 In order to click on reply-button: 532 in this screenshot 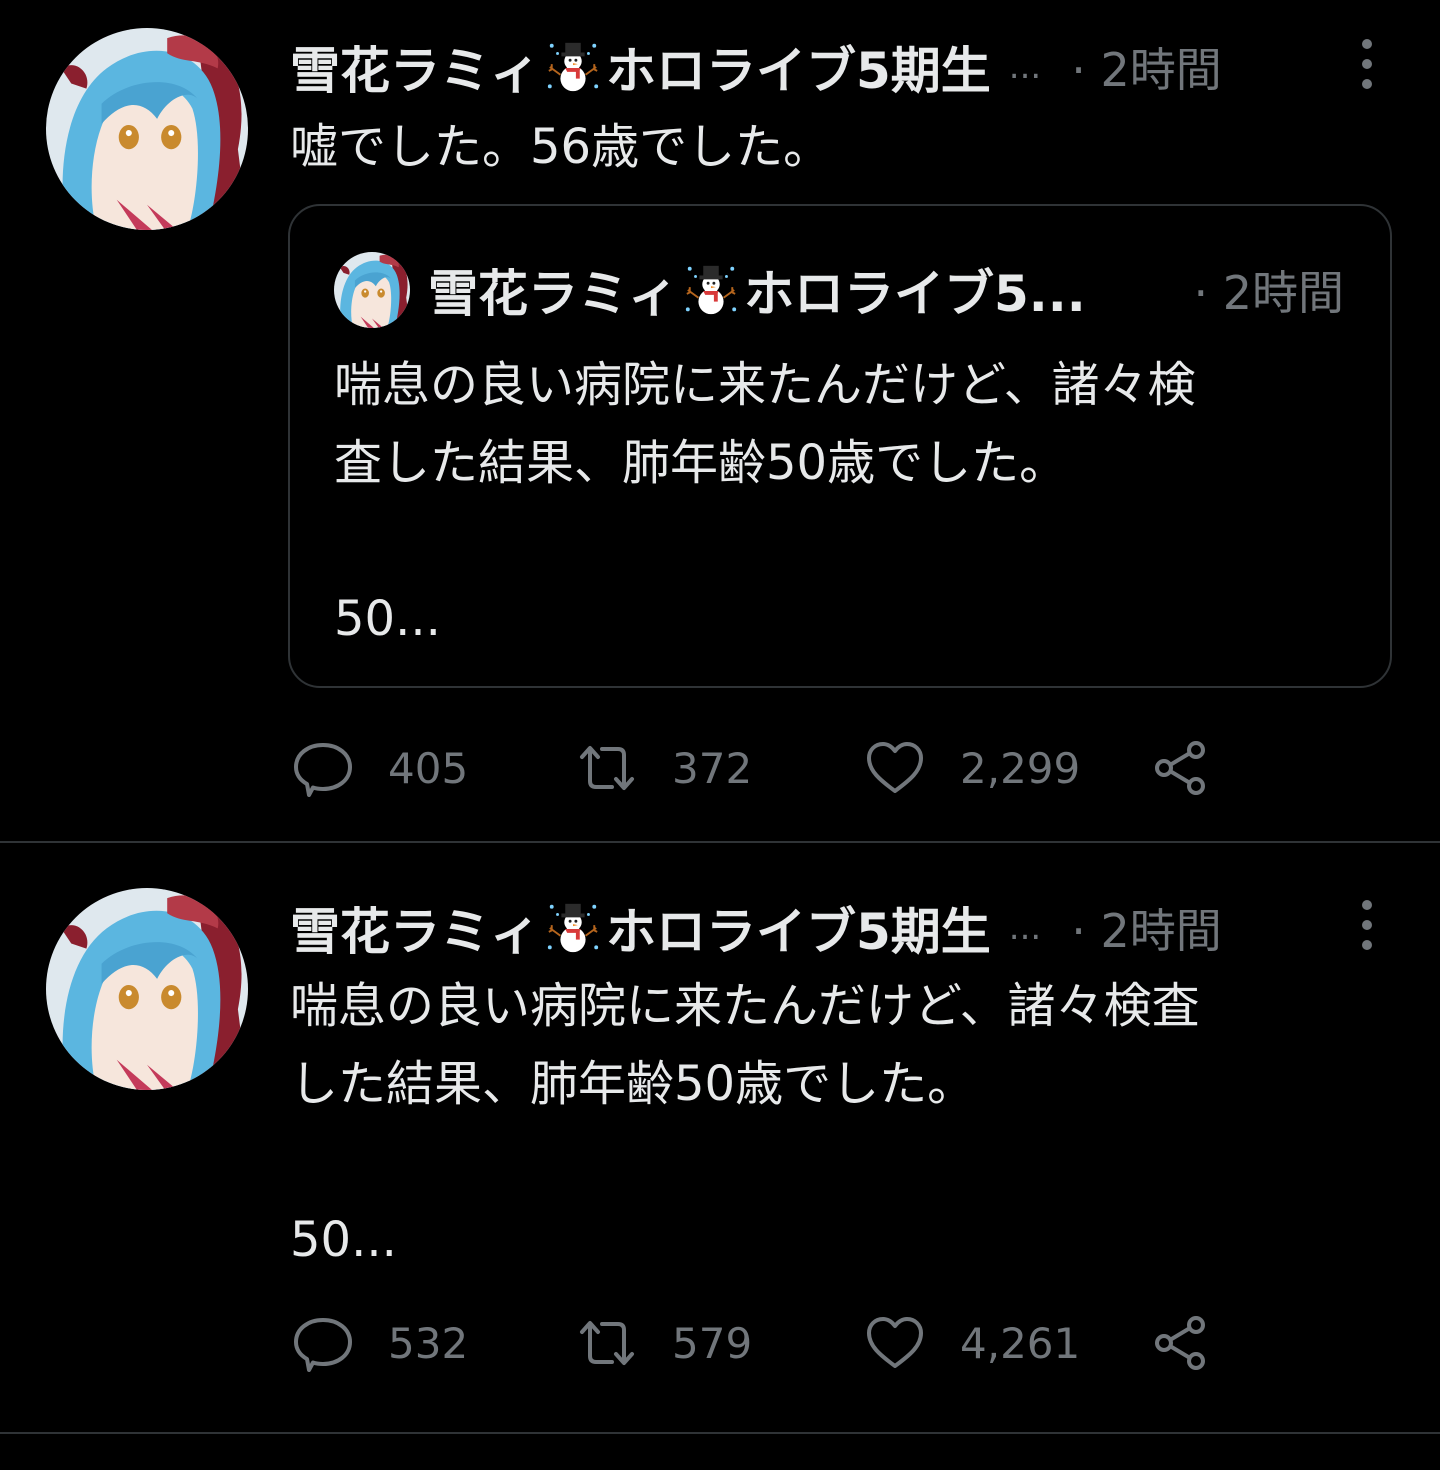, I will do `click(380, 1343)`.